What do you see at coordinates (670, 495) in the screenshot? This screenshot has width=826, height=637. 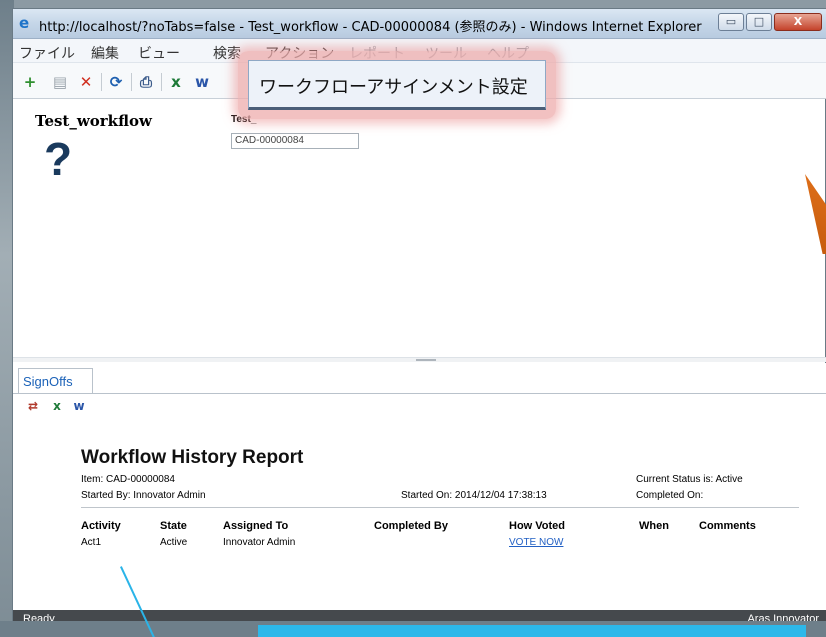 I see `report-completed-on: Completed On:` at bounding box center [670, 495].